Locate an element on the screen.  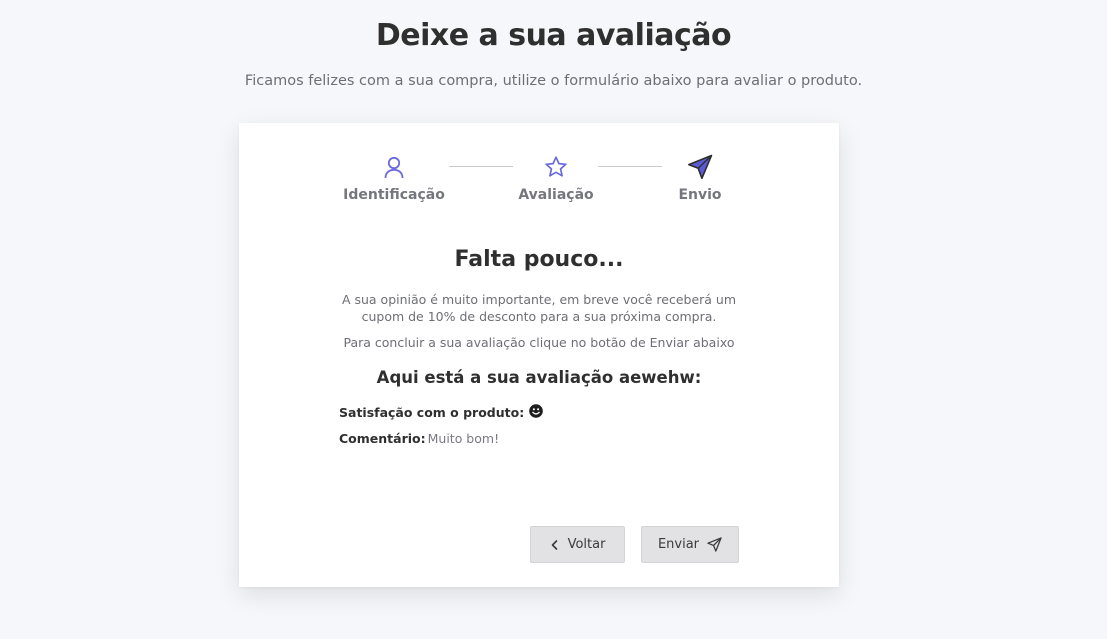
chevron-left-icon is located at coordinates (554, 544).